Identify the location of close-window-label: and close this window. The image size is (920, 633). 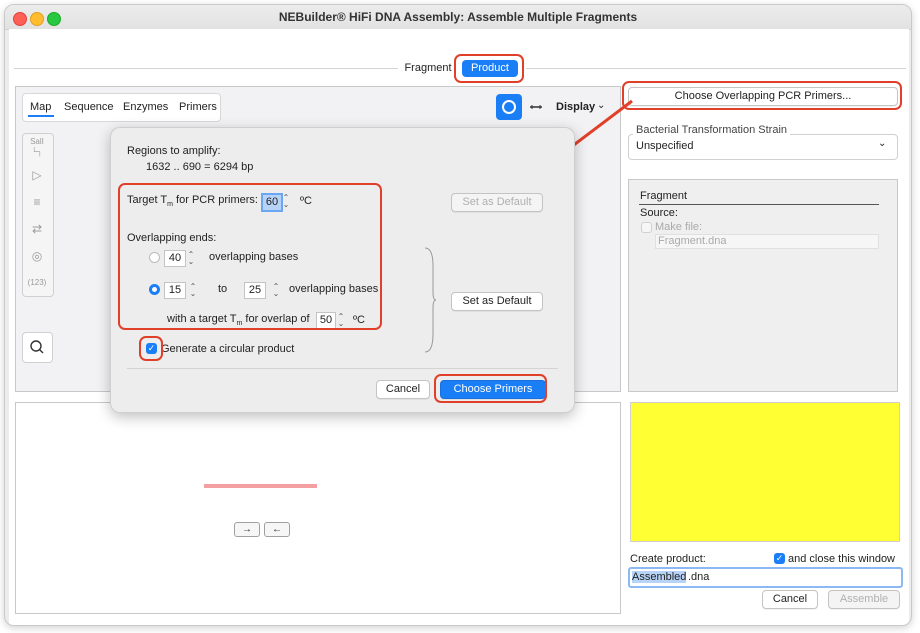
(842, 559).